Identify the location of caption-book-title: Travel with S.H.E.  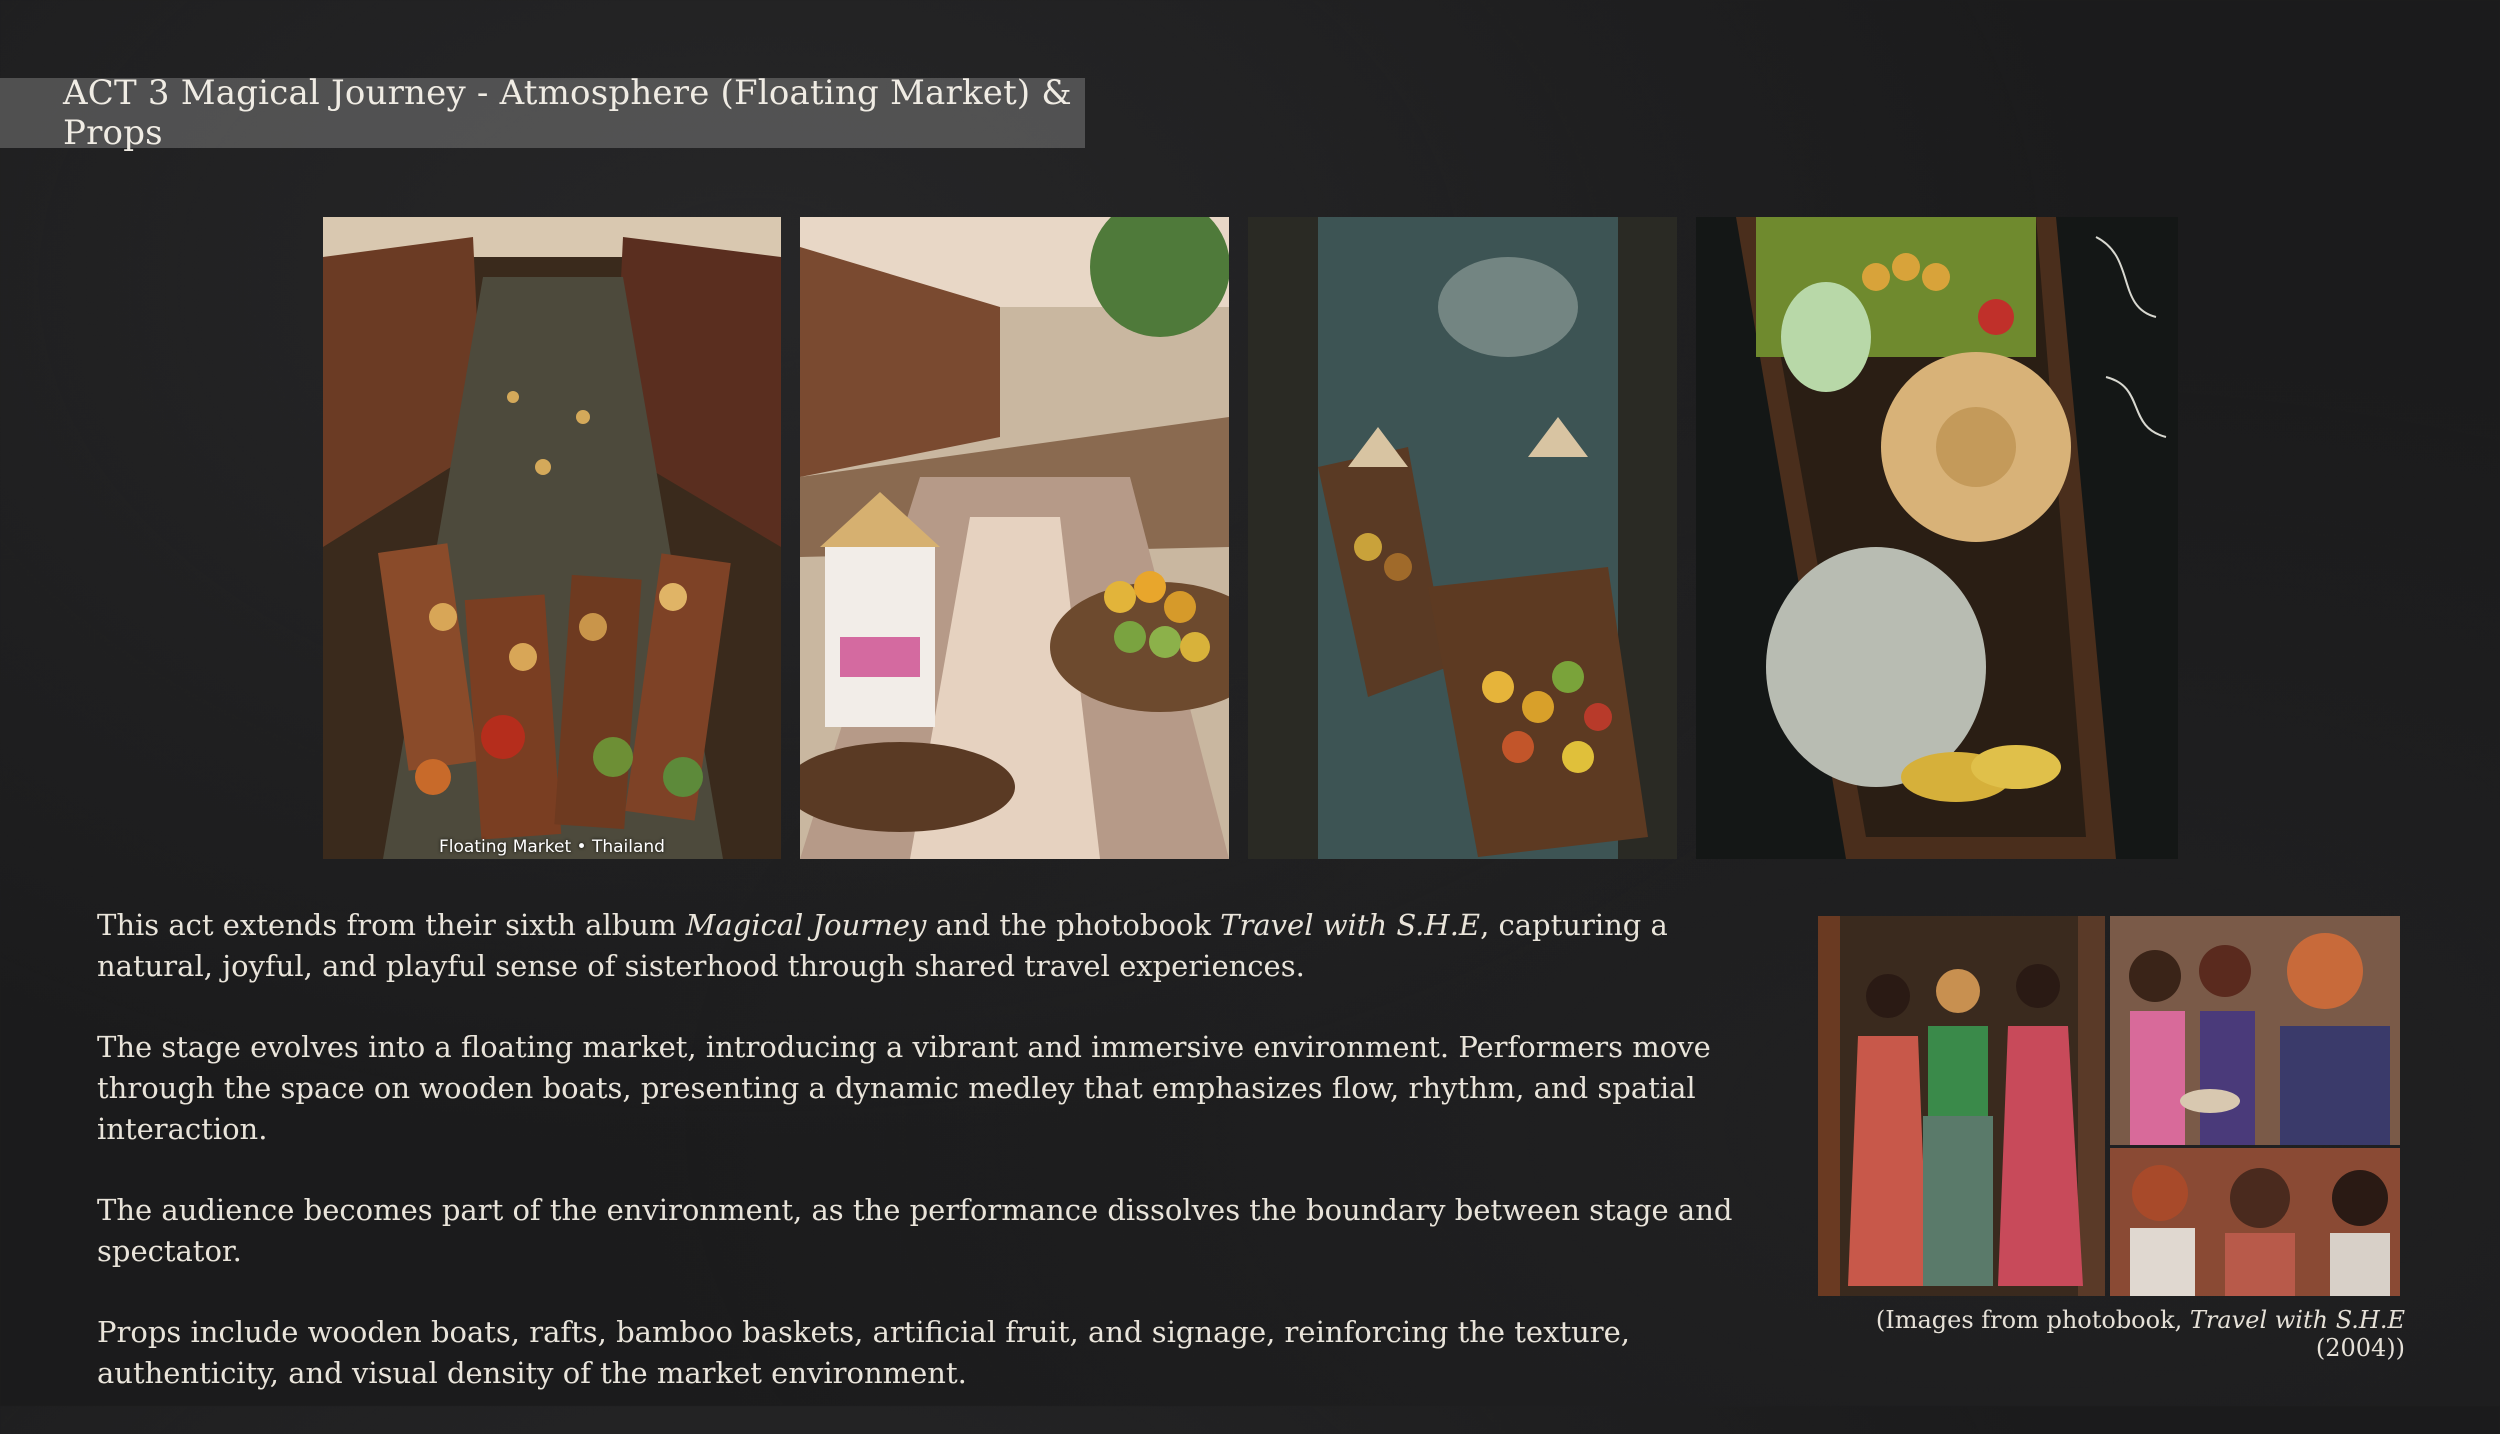
(2297, 1320).